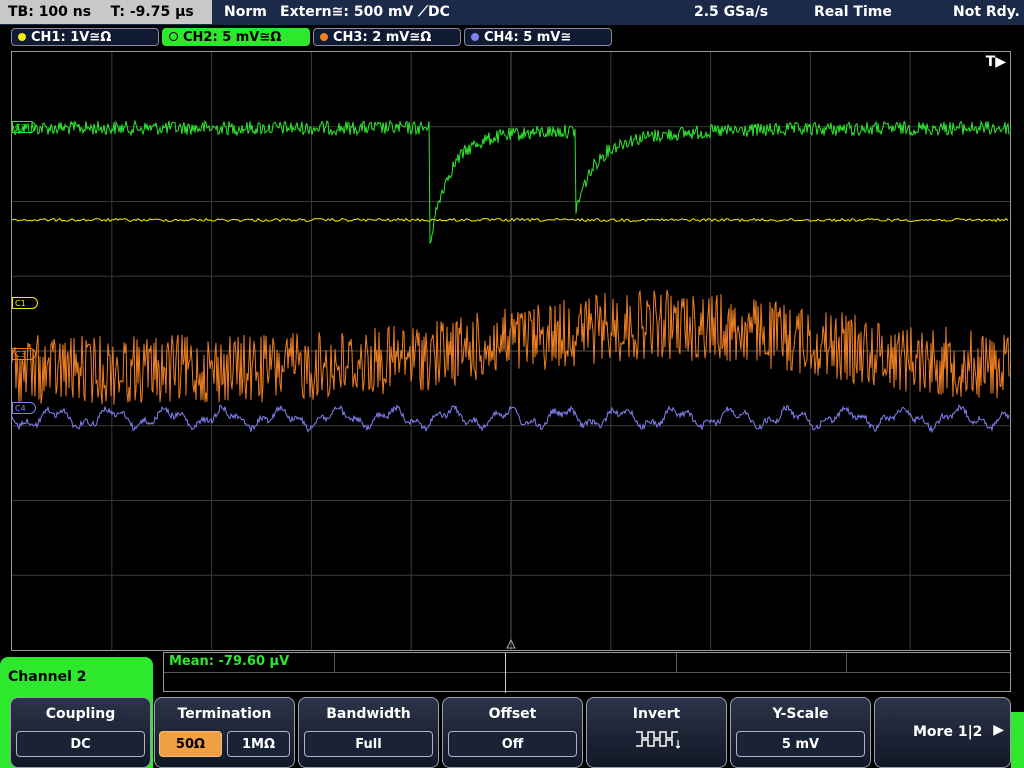  I want to click on yscale-value: 5 mV, so click(800, 744).